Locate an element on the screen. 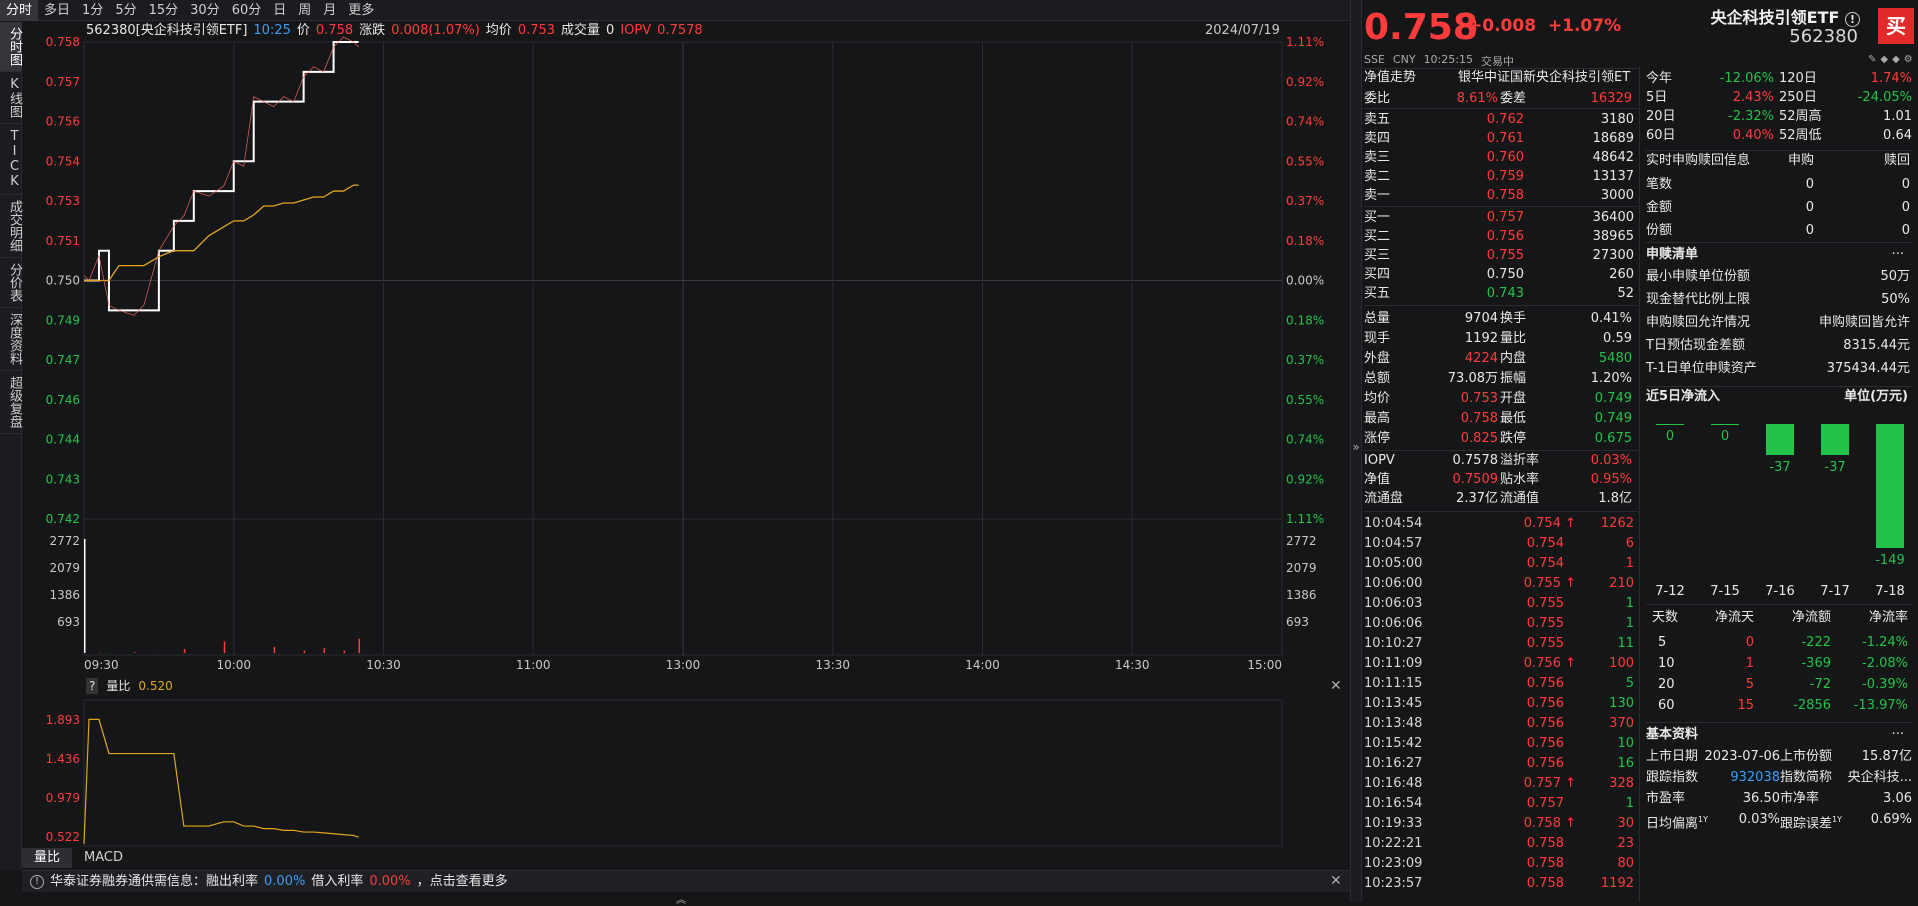 Image resolution: width=1918 pixels, height=906 pixels. collapse-icon: » is located at coordinates (1356, 447).